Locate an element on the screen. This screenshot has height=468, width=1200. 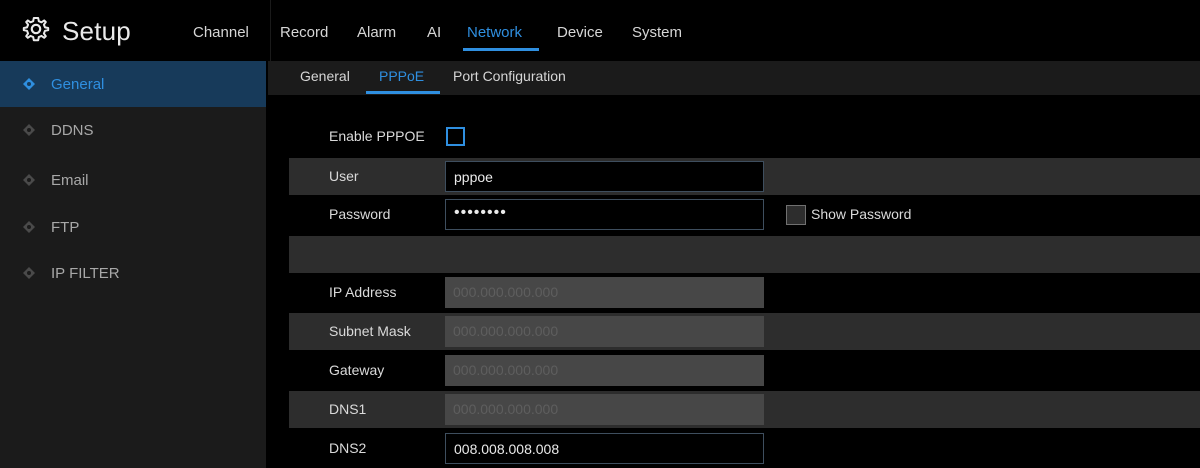
gear-icon is located at coordinates (36, 31).